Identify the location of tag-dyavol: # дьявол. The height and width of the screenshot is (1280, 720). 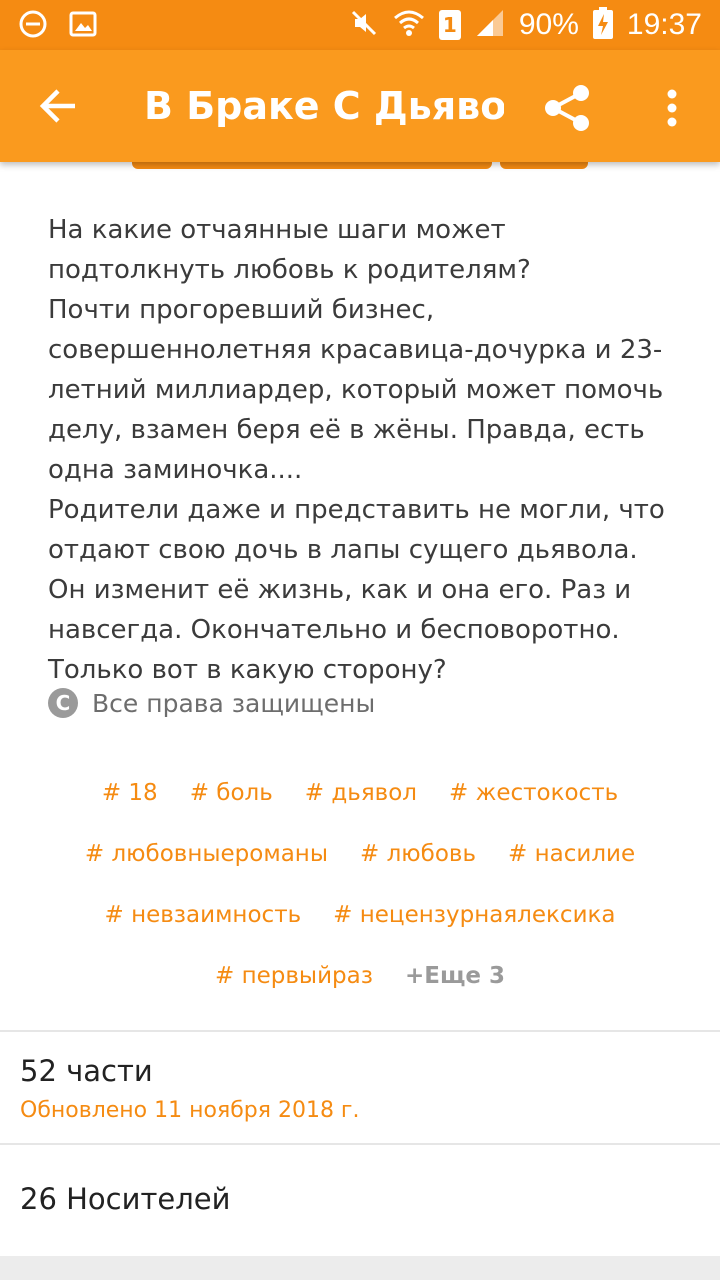
(361, 793).